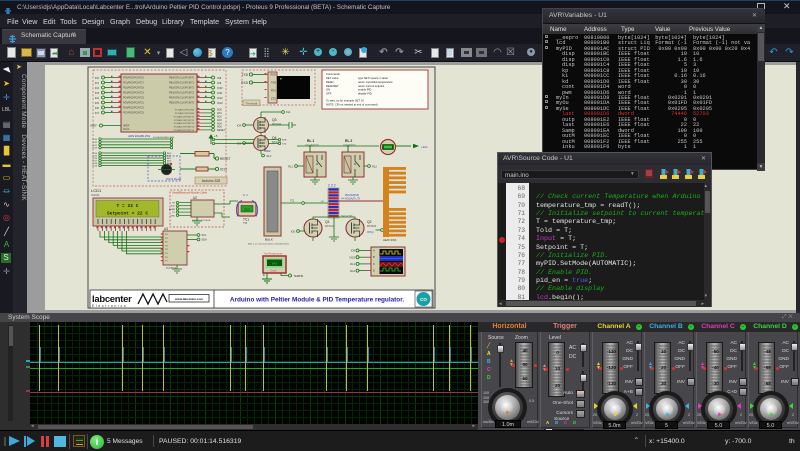 The height and width of the screenshot is (451, 800). I want to click on svg-text: IO19, so click(95, 167).